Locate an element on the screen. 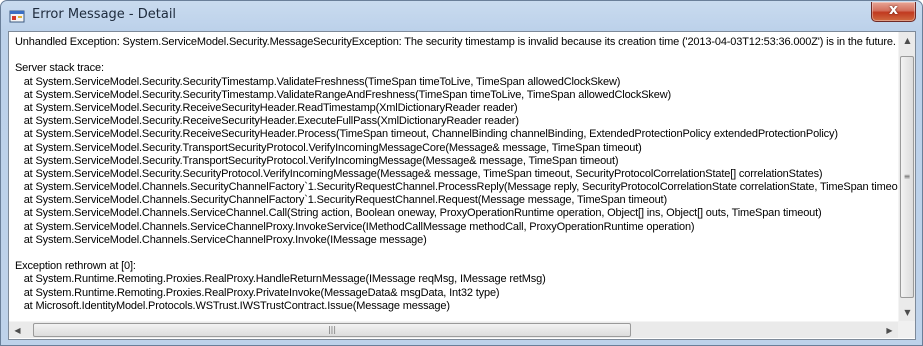  horizontal-scrollbar: ◀ ||| ▶ is located at coordinates (453, 329).